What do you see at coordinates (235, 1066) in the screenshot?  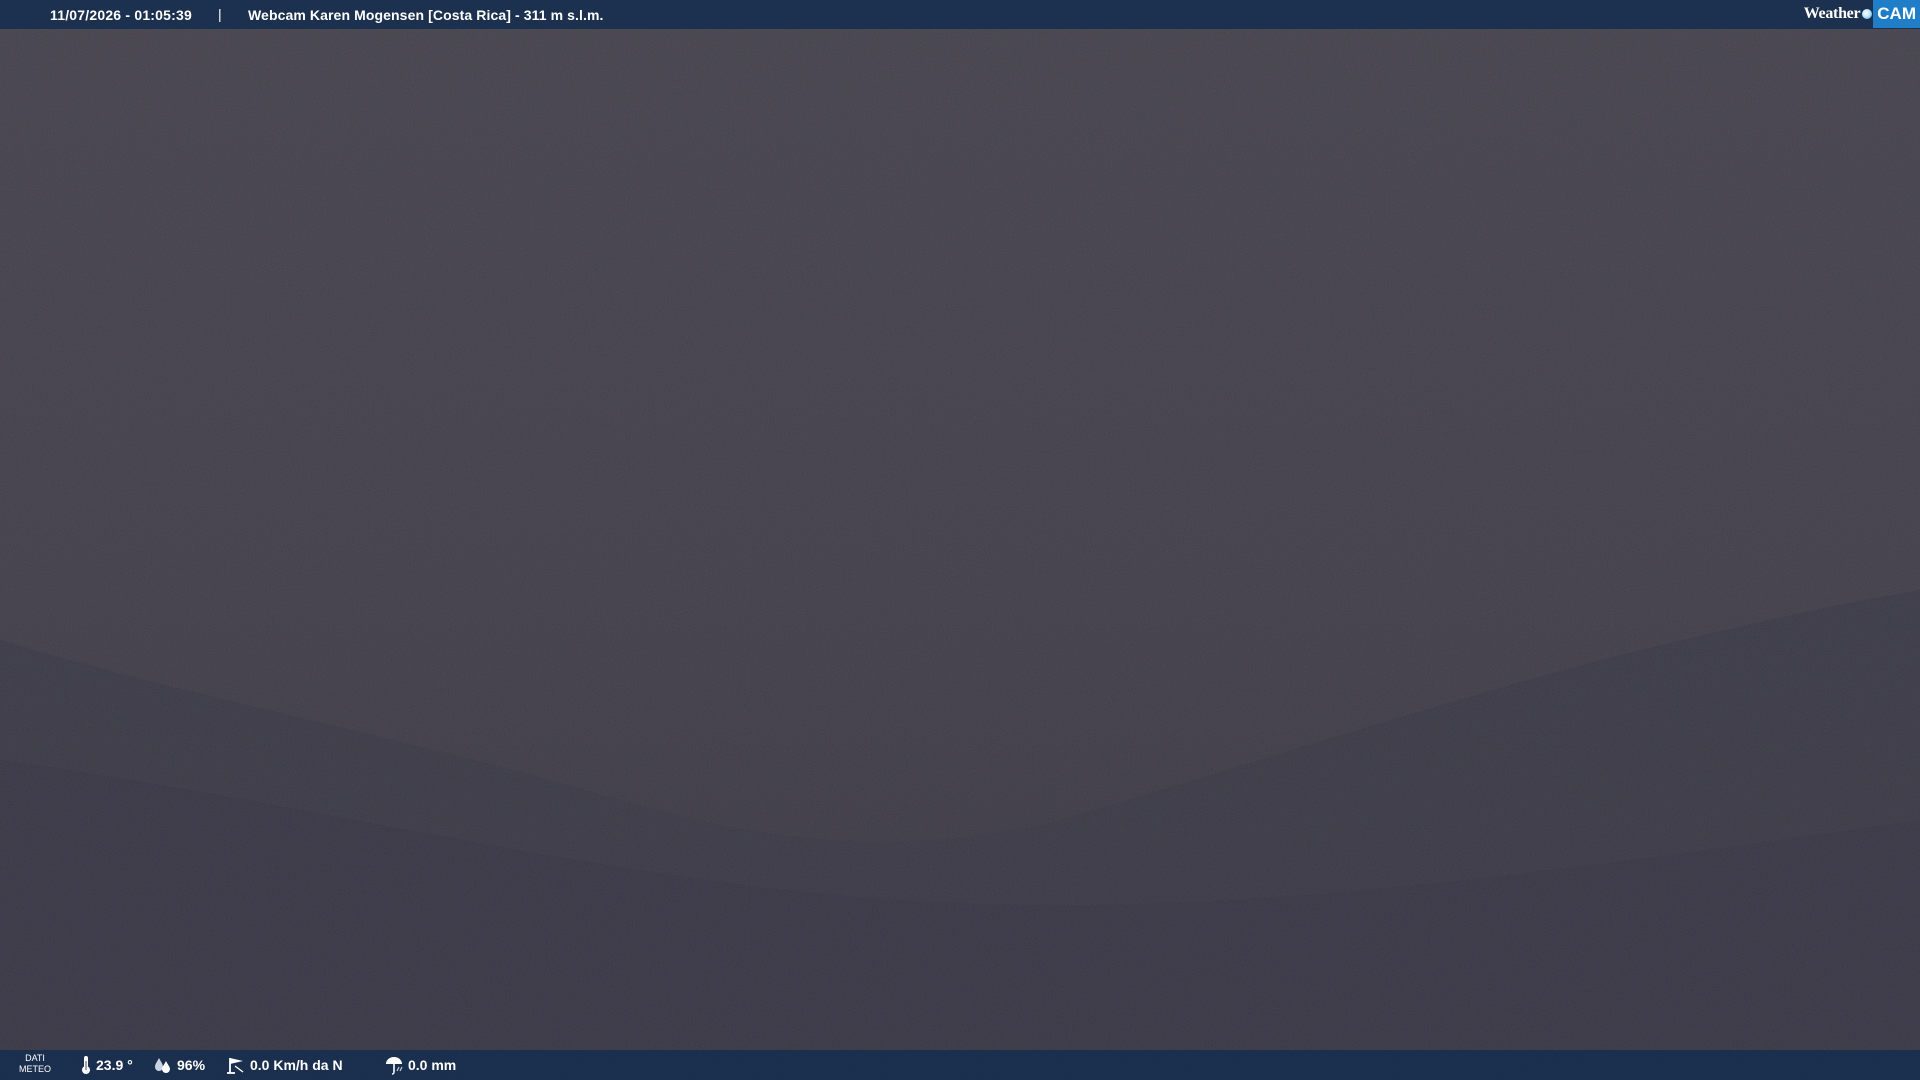 I see `wind-vane-icon` at bounding box center [235, 1066].